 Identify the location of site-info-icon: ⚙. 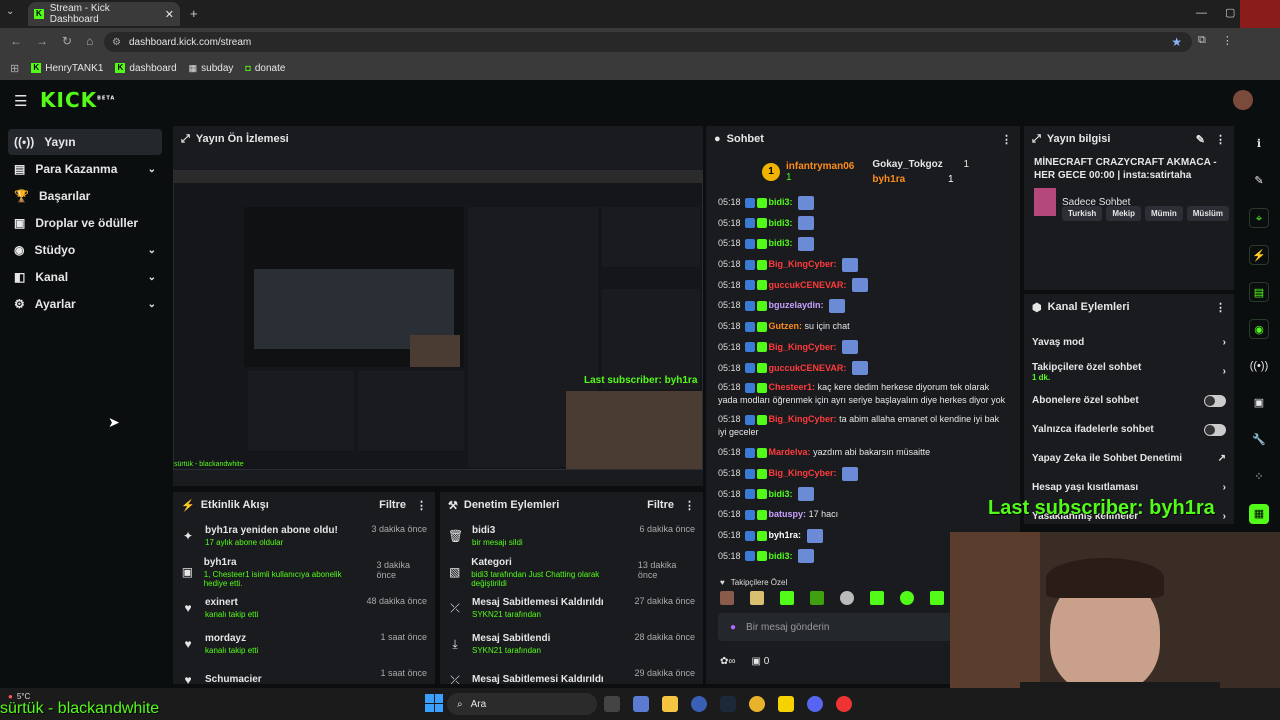
(116, 42).